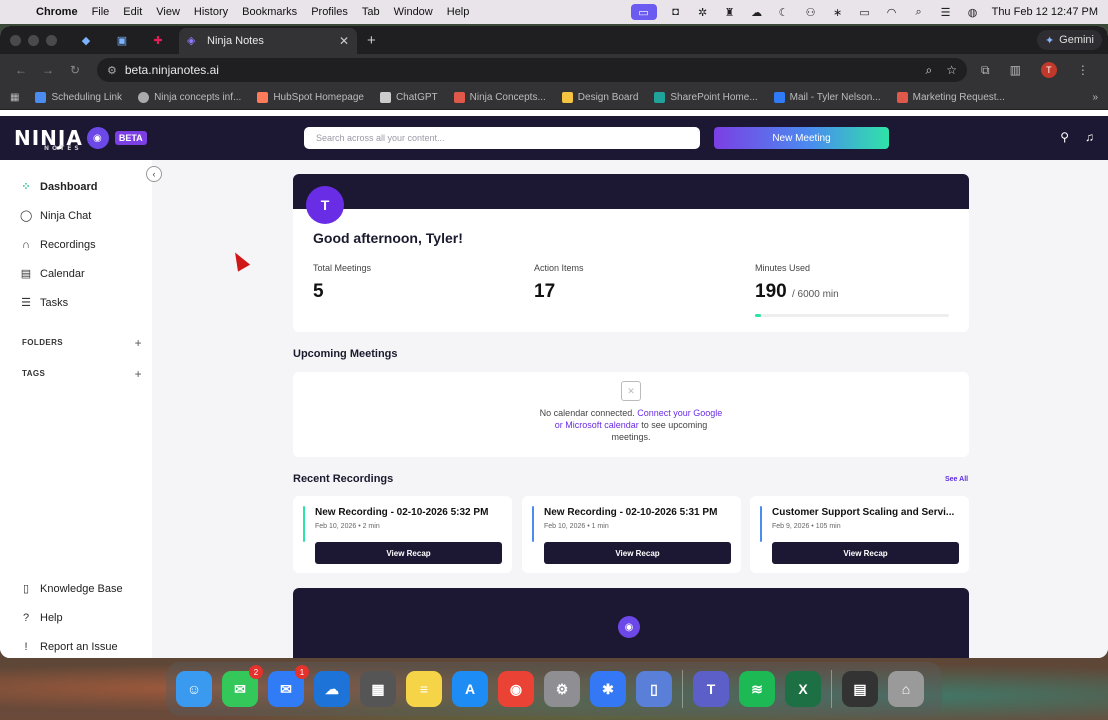 The width and height of the screenshot is (1108, 720). What do you see at coordinates (838, 12) in the screenshot?
I see `bluetooth-icon: ∗` at bounding box center [838, 12].